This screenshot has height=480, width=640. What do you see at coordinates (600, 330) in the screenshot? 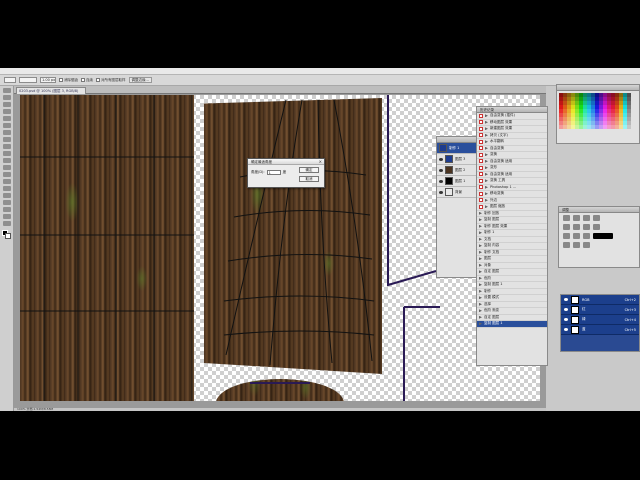
I see `channel-row: 蓝 Ctrl+5` at bounding box center [600, 330].